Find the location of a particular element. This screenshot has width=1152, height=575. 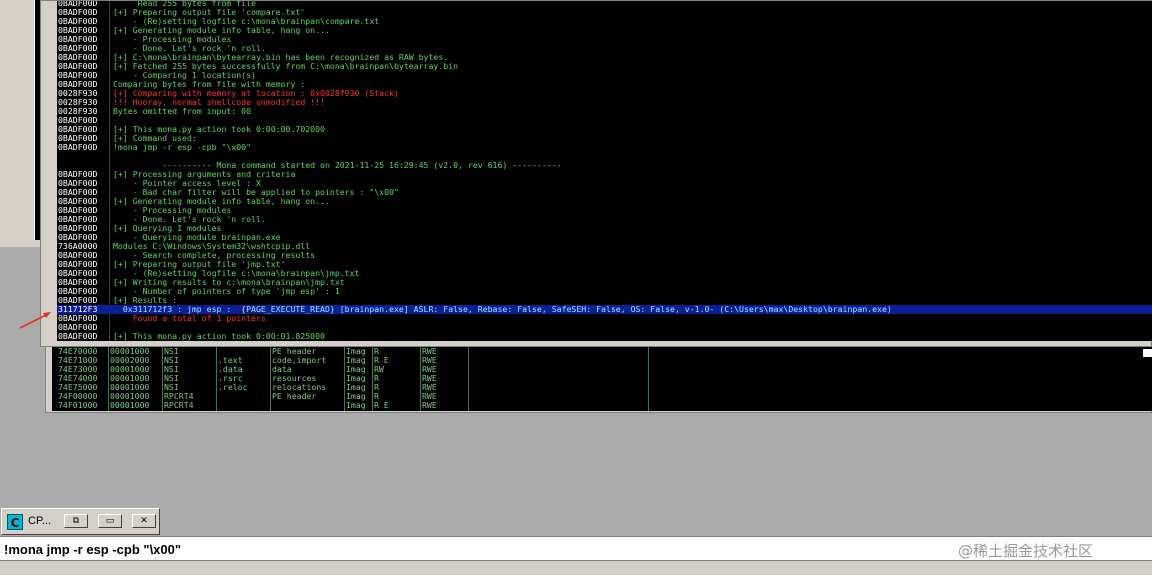

memory-map-cell-owner: RPCRT4 is located at coordinates (179, 405).